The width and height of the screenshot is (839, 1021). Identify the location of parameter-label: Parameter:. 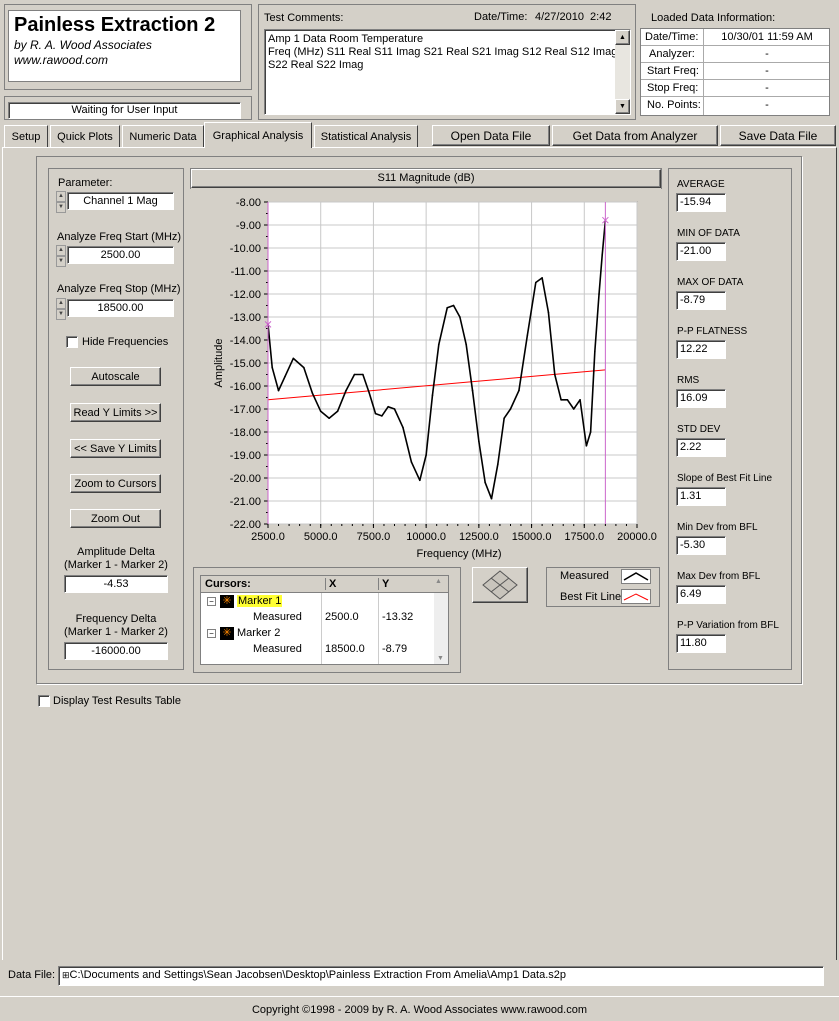
(85, 183).